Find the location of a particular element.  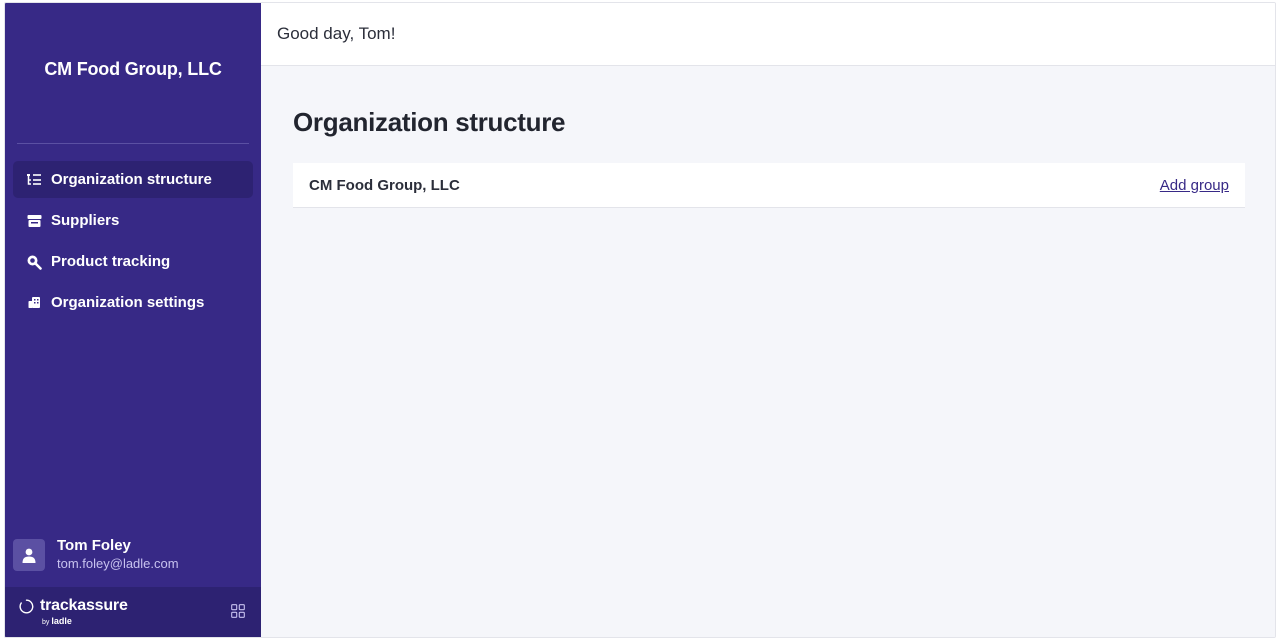

brand-logo: trackassure by ladle is located at coordinates (73, 611).